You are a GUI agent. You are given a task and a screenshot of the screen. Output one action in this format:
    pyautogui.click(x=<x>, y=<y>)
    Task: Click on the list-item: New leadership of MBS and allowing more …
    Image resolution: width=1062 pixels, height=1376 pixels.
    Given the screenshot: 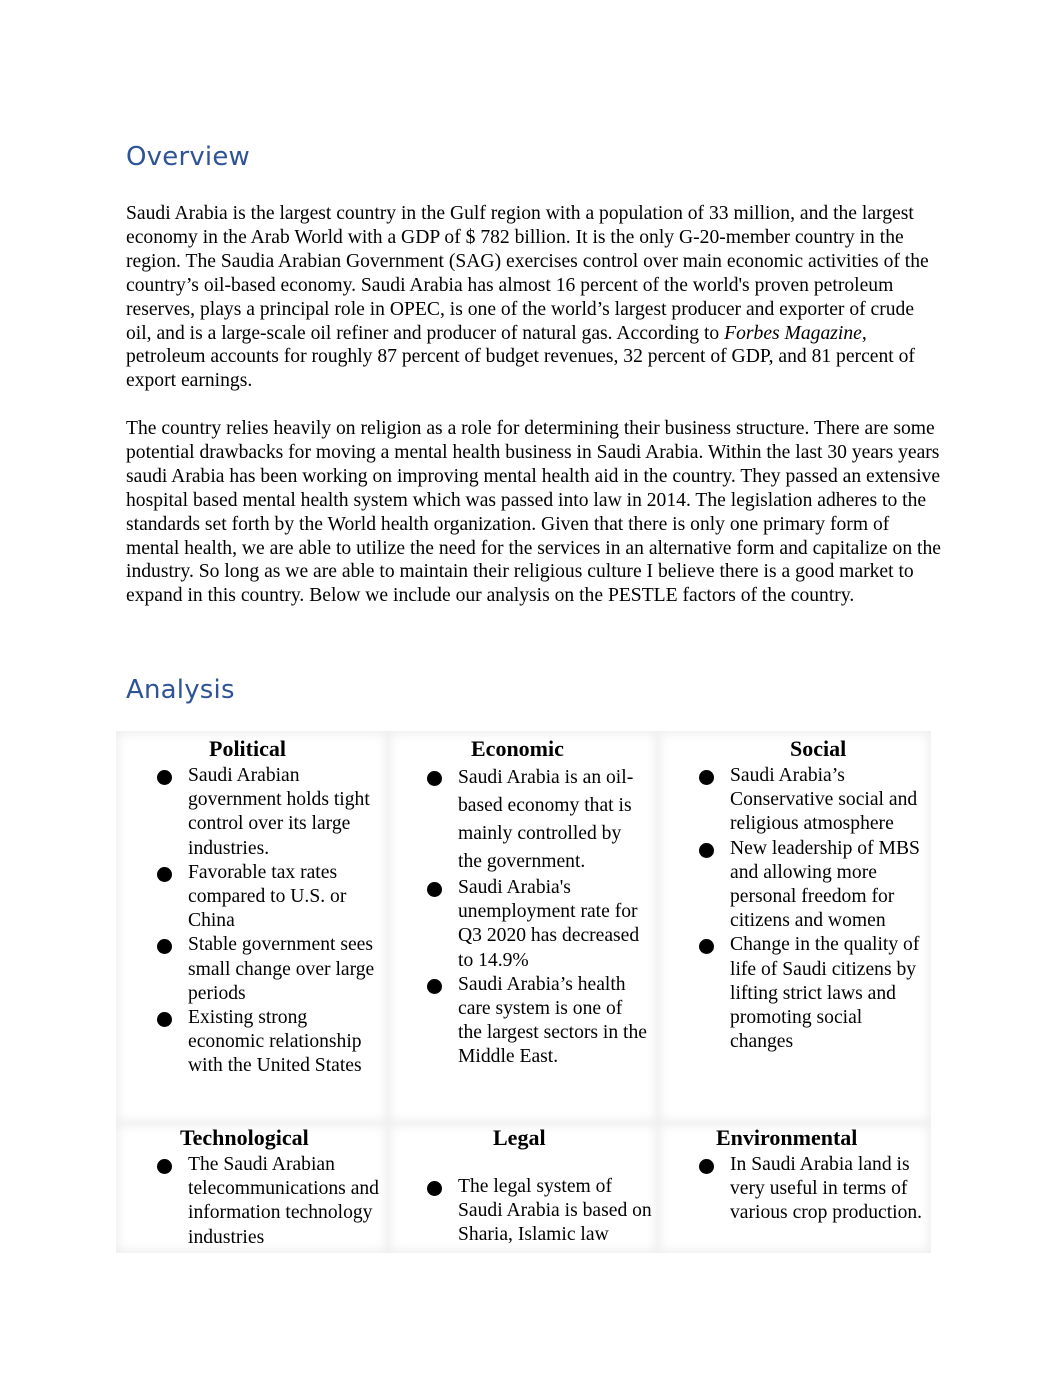 What is the action you would take?
    pyautogui.click(x=809, y=885)
    